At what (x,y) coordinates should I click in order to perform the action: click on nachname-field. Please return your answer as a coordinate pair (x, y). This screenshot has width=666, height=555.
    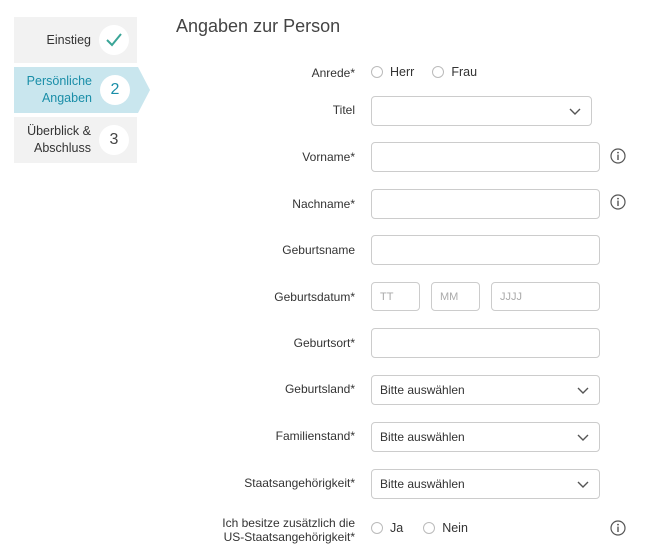
    Looking at the image, I should click on (485, 204).